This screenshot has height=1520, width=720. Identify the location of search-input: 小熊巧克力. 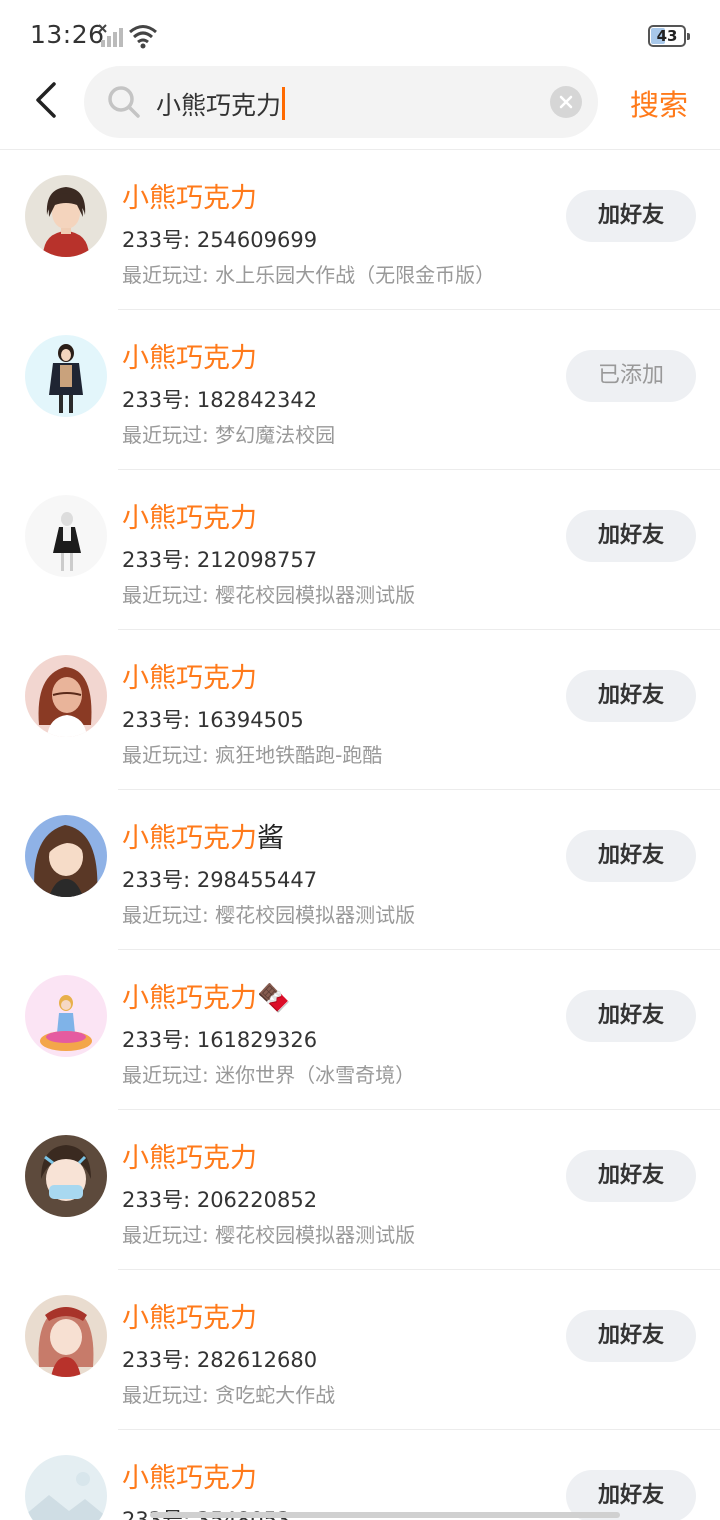
(221, 104).